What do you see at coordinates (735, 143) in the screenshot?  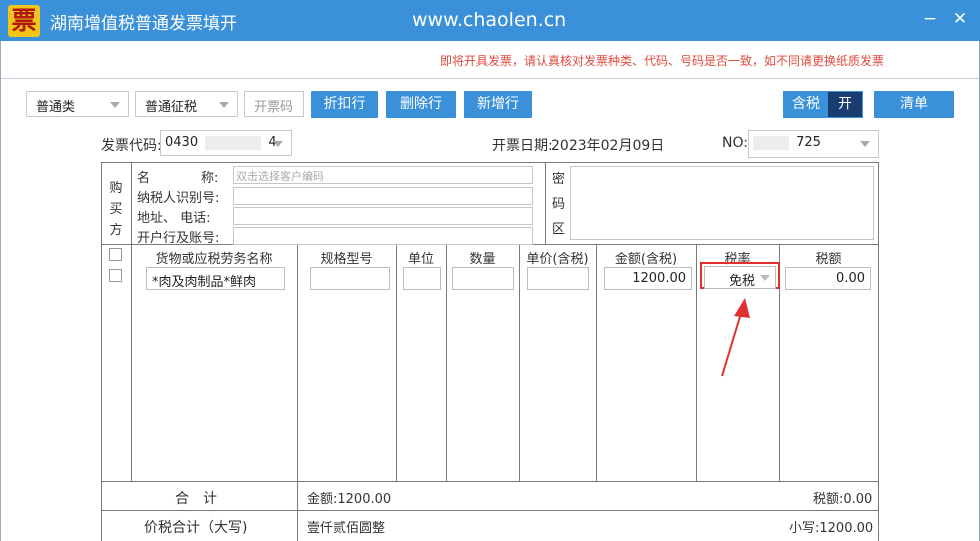 I see `invoice-no-label: NO:` at bounding box center [735, 143].